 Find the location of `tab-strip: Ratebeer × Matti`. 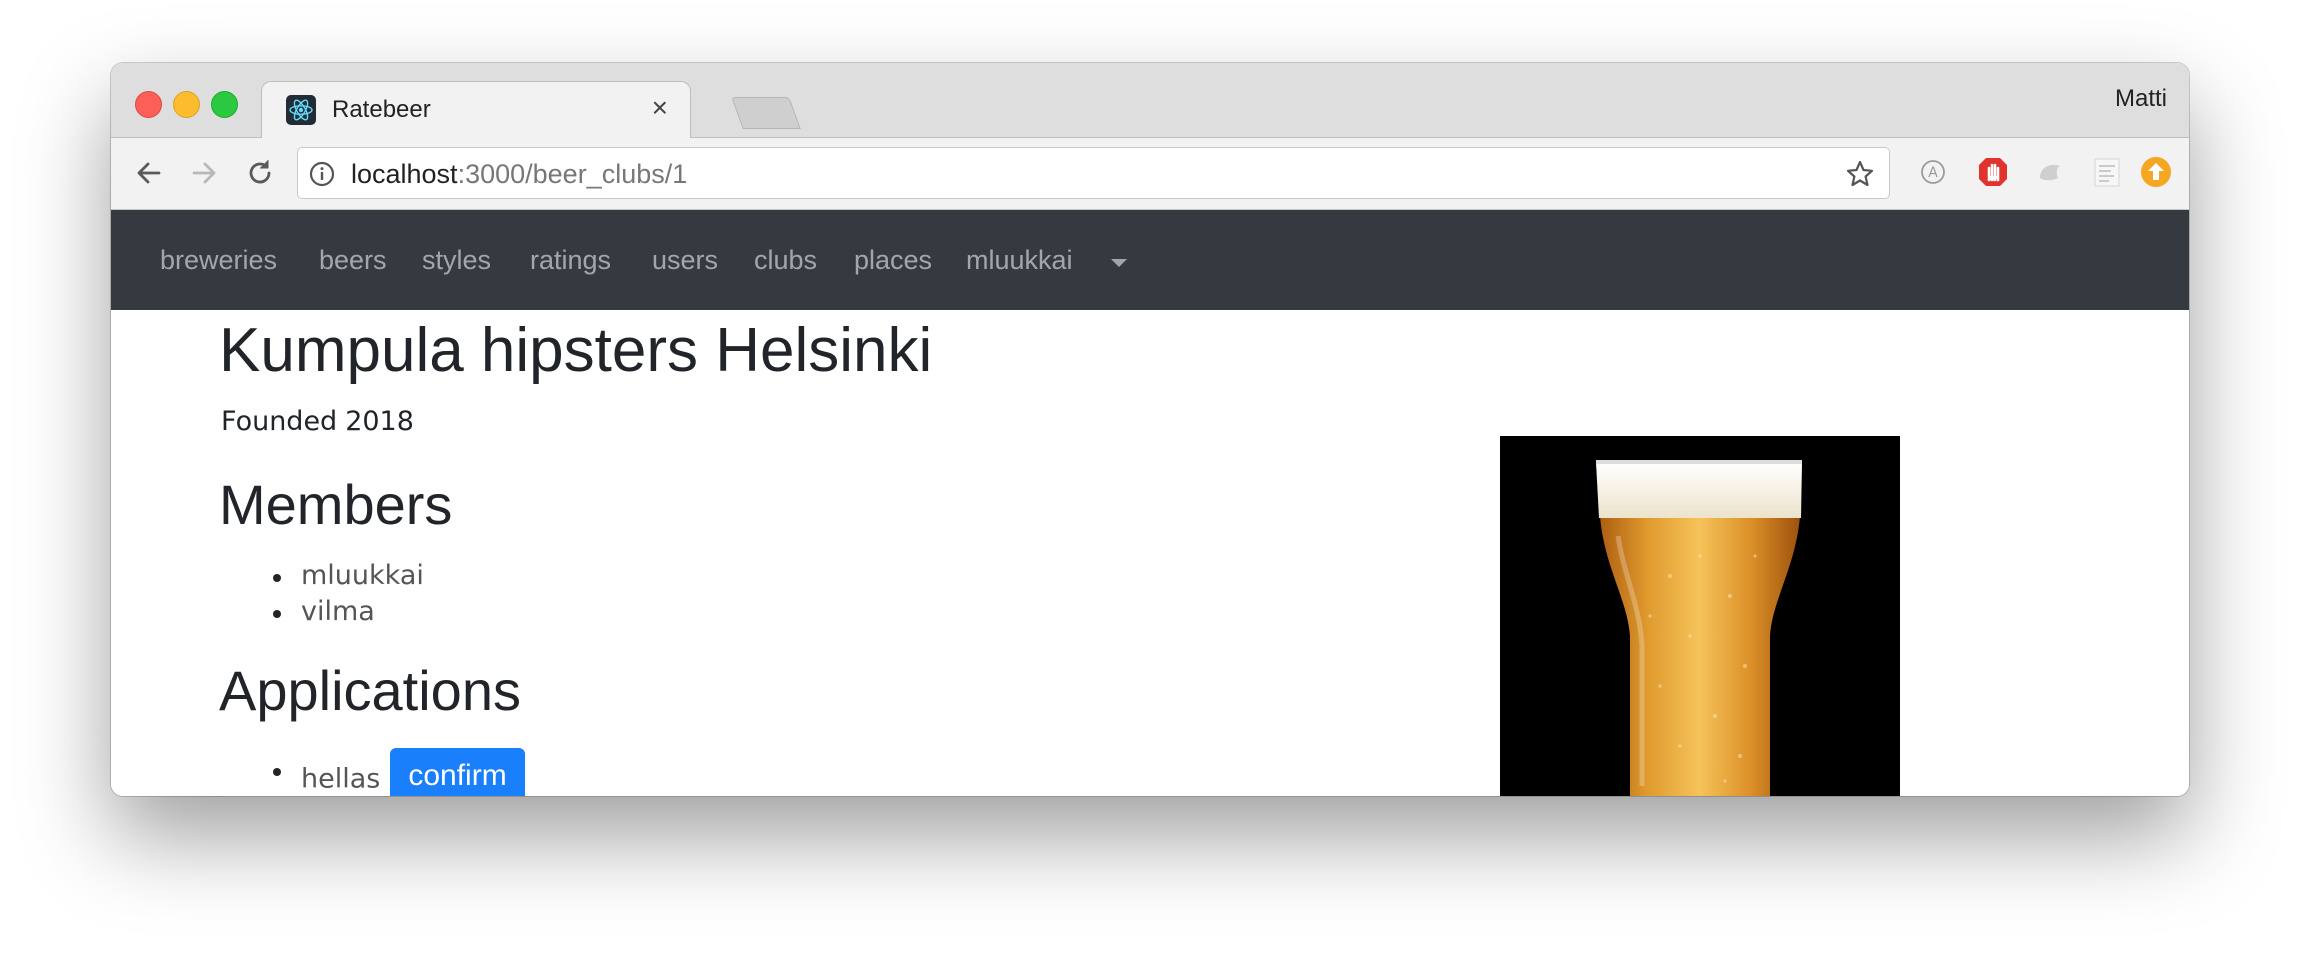

tab-strip: Ratebeer × Matti is located at coordinates (1150, 101).